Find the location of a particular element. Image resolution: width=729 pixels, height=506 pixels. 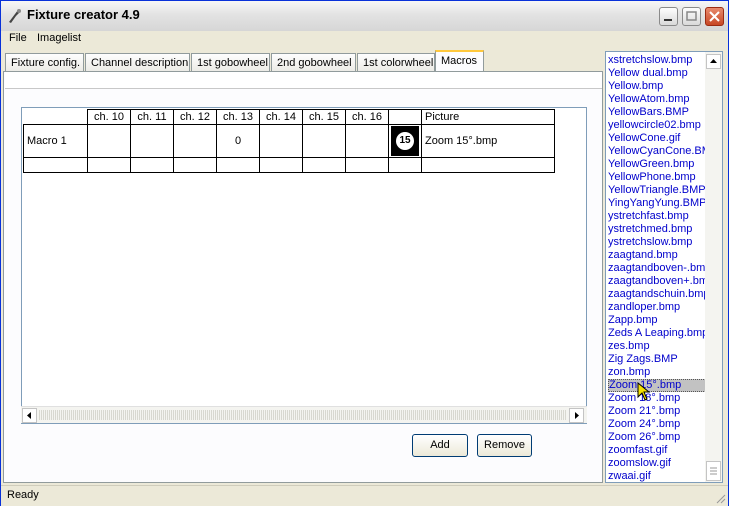

row-label: Macro 1 is located at coordinates (55, 141).